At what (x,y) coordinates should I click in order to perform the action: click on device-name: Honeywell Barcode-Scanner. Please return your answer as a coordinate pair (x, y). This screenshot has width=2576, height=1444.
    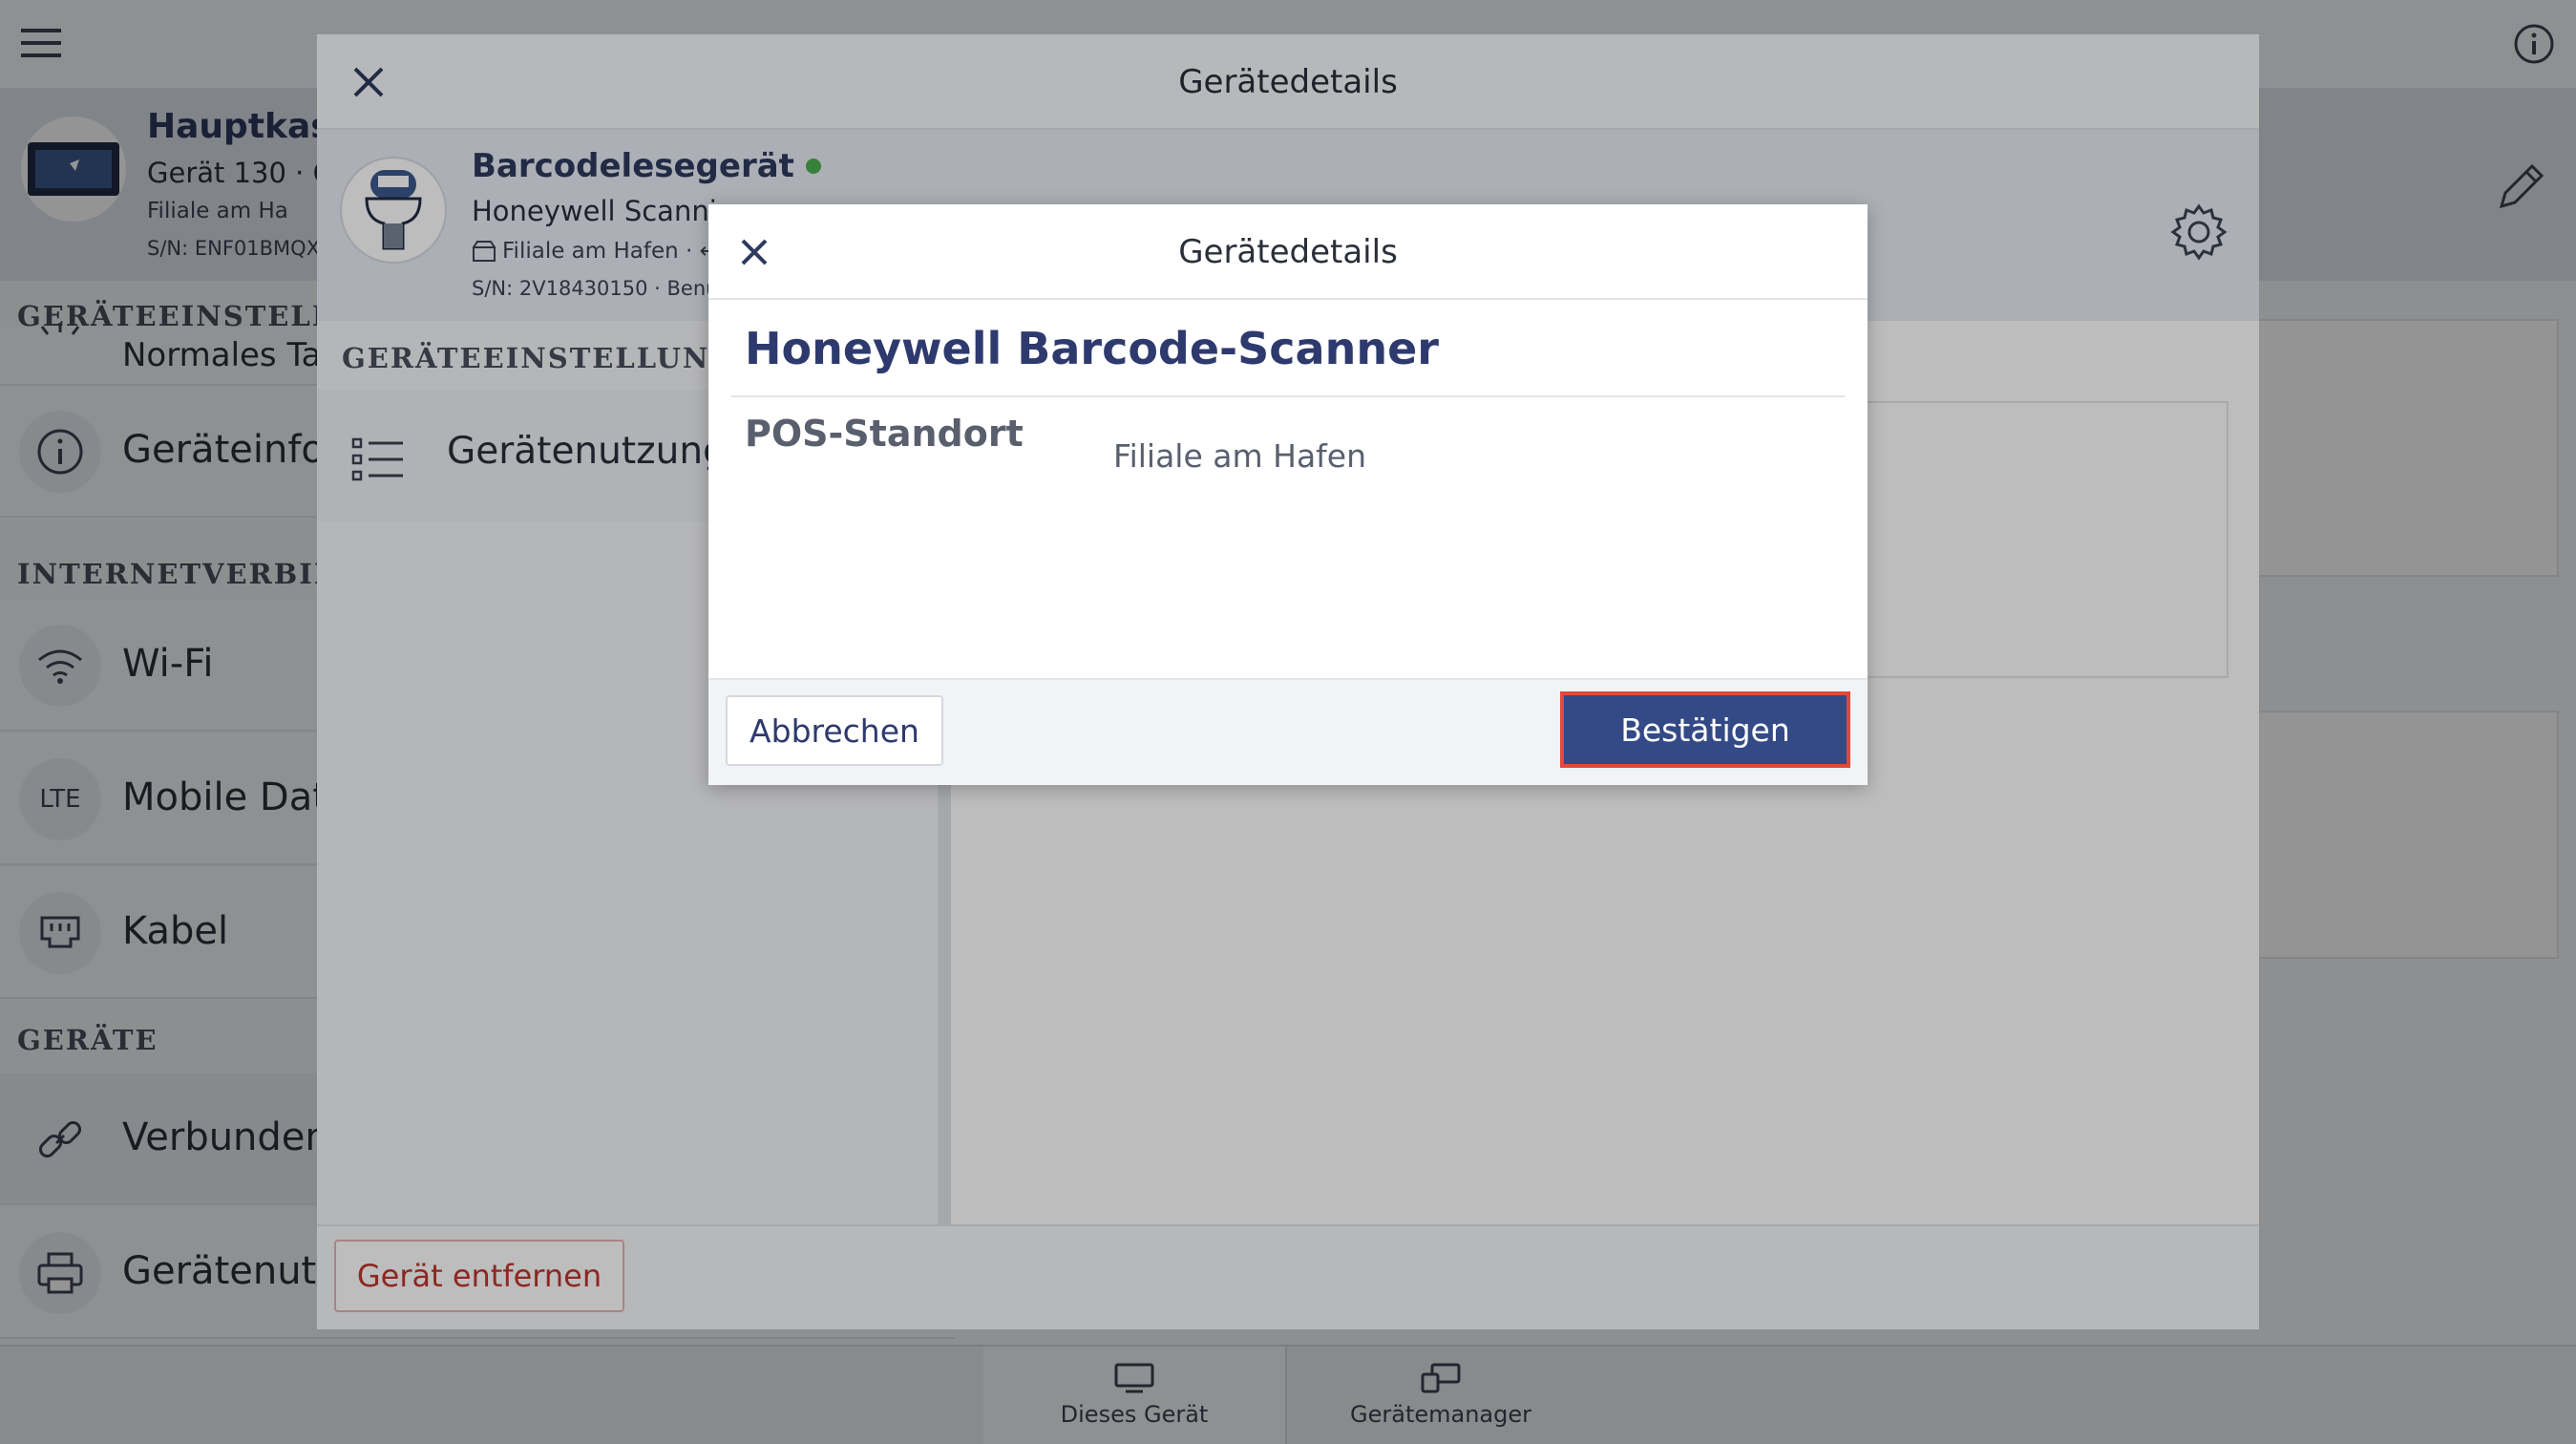
    Looking at the image, I should click on (1092, 348).